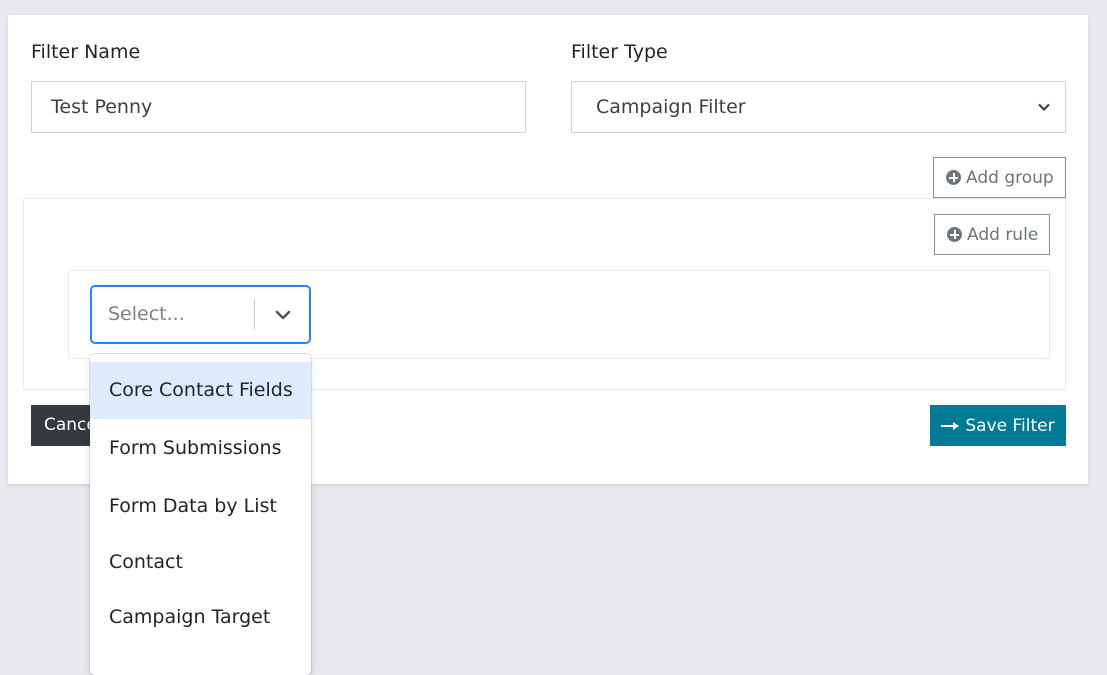 This screenshot has width=1107, height=675. Describe the element at coordinates (818, 107) in the screenshot. I see `filter-type-select: Campaign Filter` at that location.